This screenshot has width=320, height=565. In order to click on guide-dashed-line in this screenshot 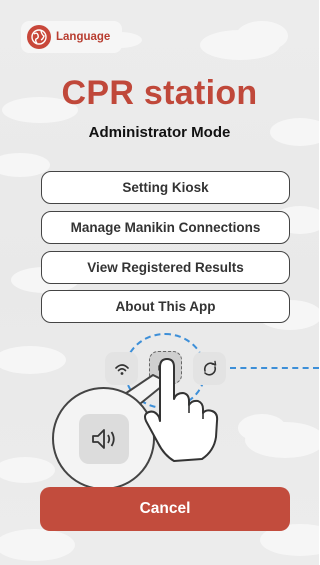, I will do `click(274, 368)`.